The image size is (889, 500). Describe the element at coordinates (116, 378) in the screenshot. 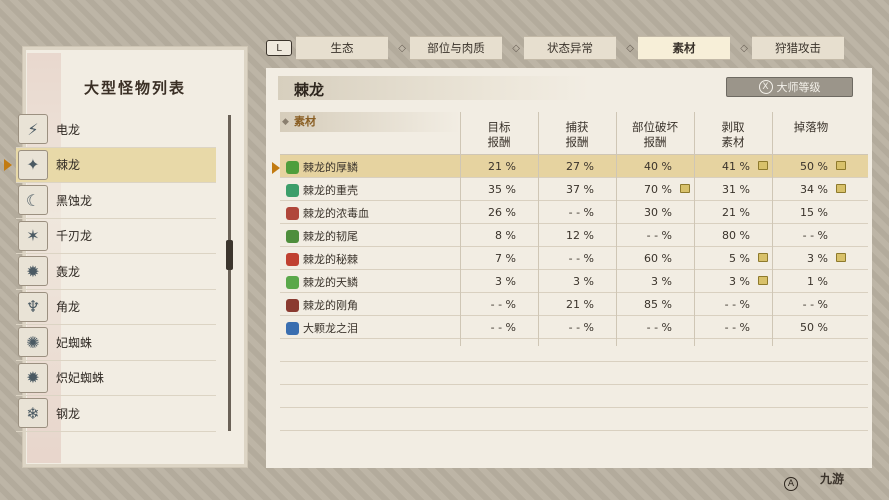

I see `monster-list-item: ✹ 炽妃蜘蛛` at that location.